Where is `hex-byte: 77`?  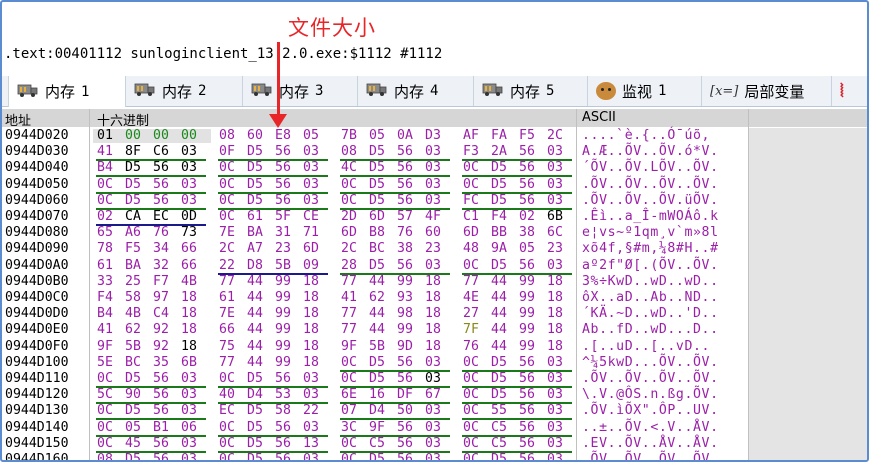
hex-byte: 77 is located at coordinates (471, 282).